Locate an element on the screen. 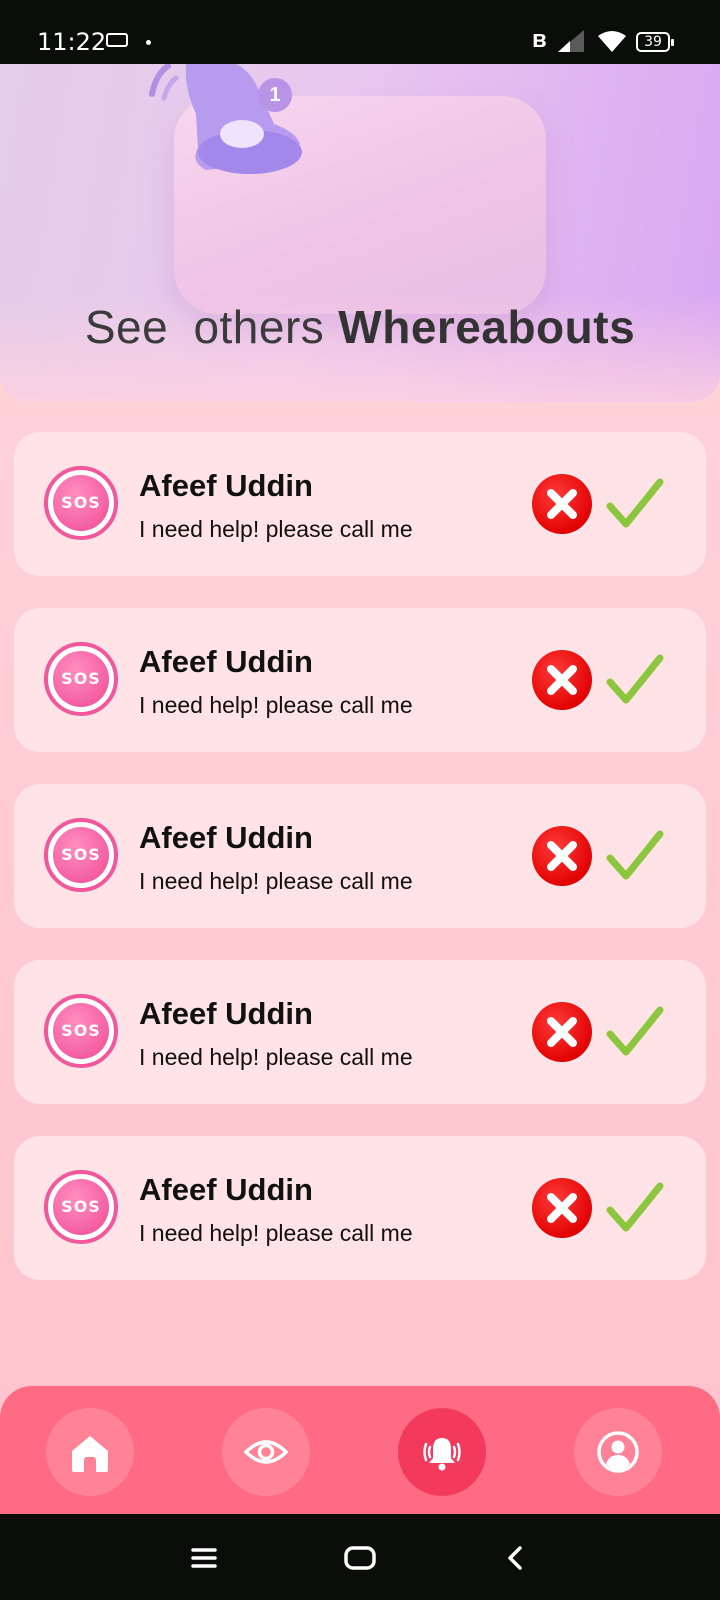 The width and height of the screenshot is (720, 1600). system-navigation-bar is located at coordinates (360, 1557).